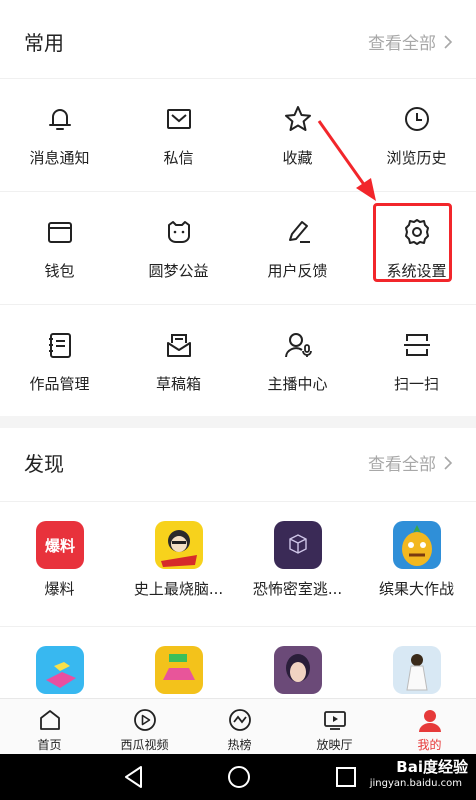  Describe the element at coordinates (59, 589) in the screenshot. I see `app-label: 爆料` at that location.